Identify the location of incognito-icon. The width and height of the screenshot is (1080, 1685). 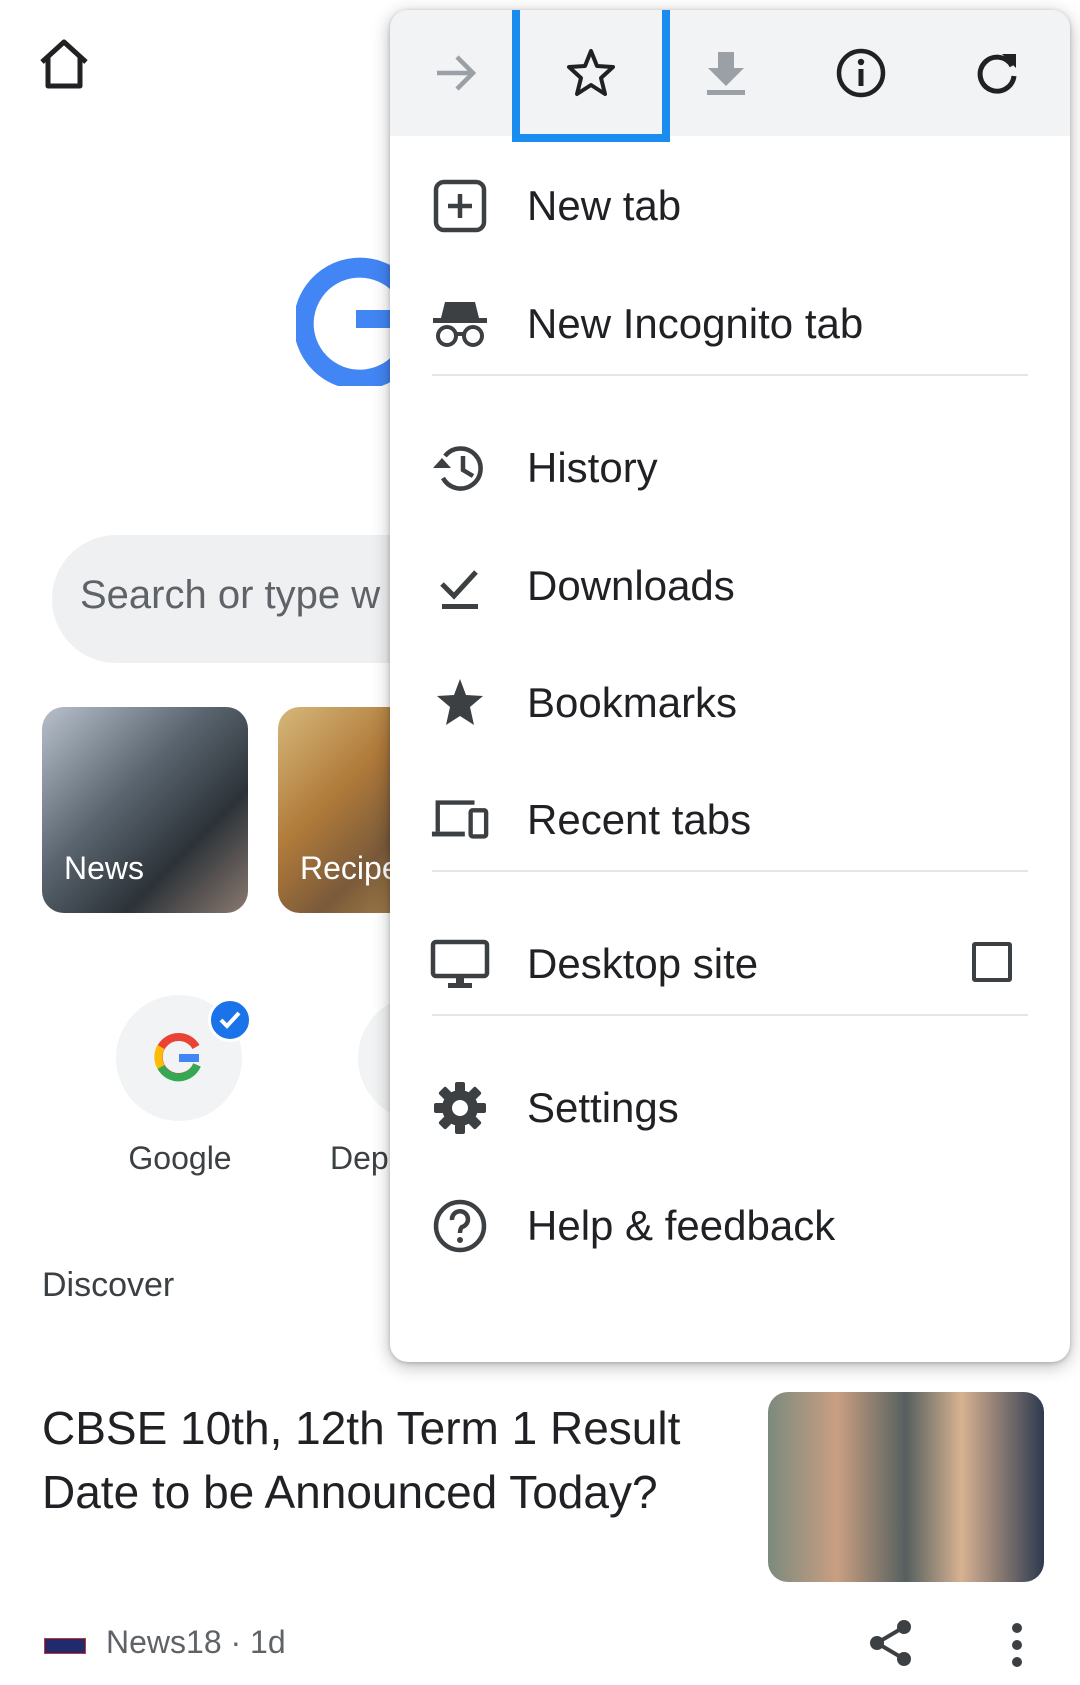
(460, 324).